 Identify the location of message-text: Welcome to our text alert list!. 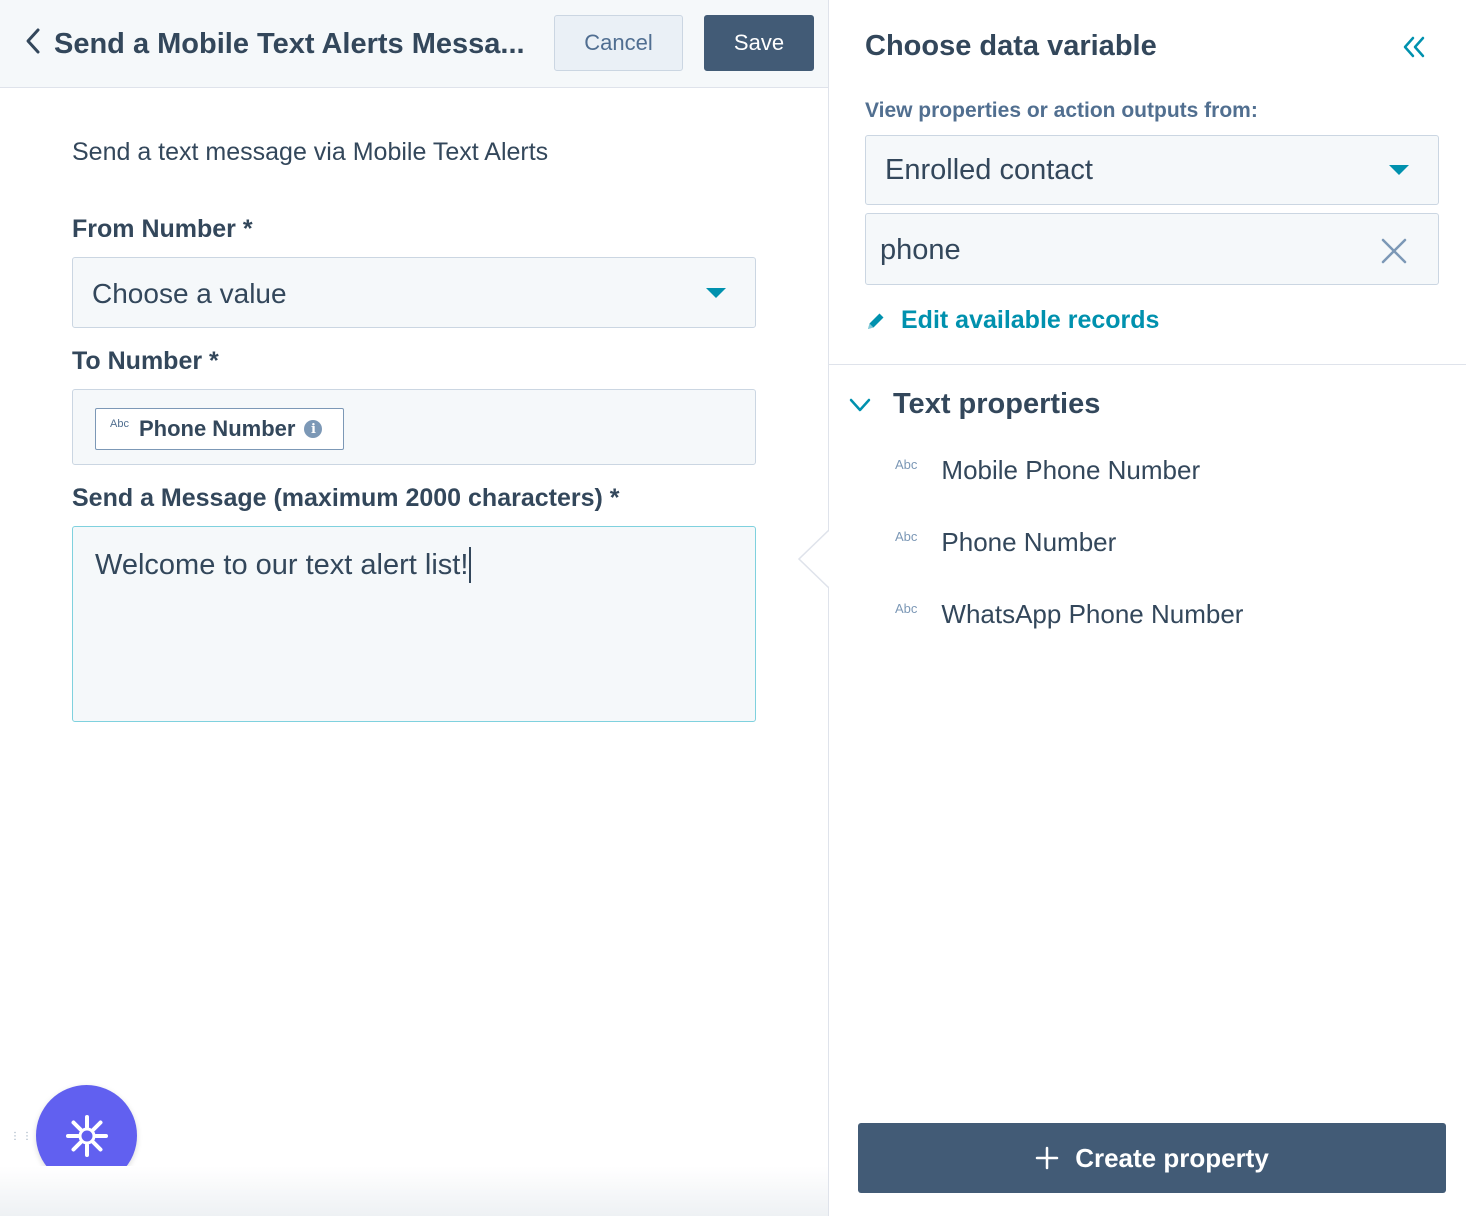
(283, 565).